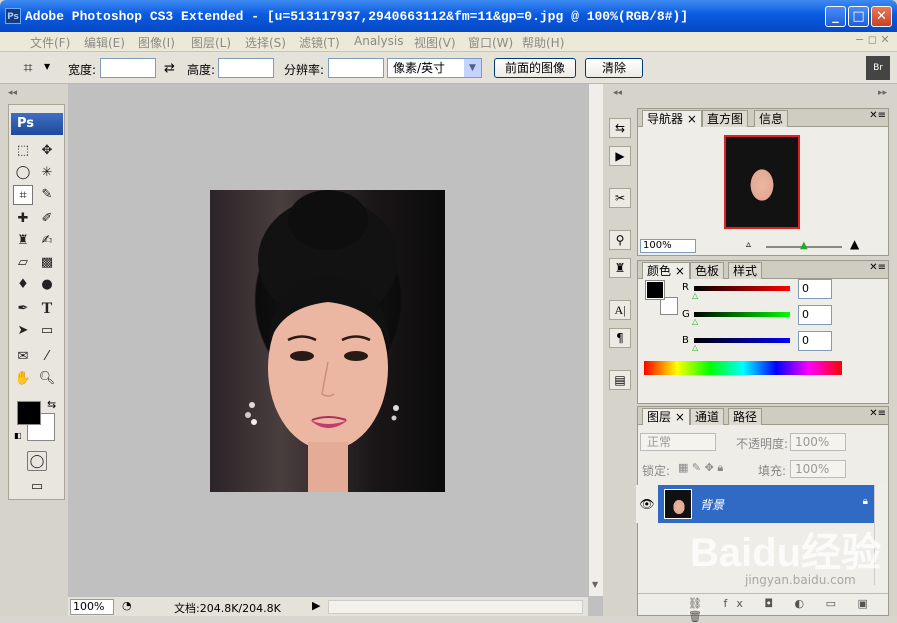  I want to click on healing-brush-tool-icon: ✚, so click(23, 219).